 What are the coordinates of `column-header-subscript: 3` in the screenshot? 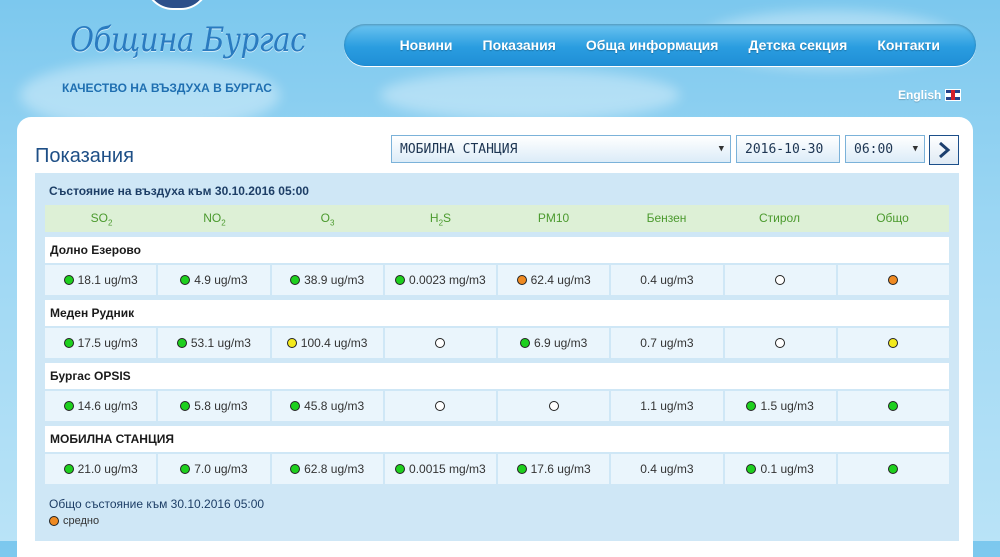 It's located at (332, 223).